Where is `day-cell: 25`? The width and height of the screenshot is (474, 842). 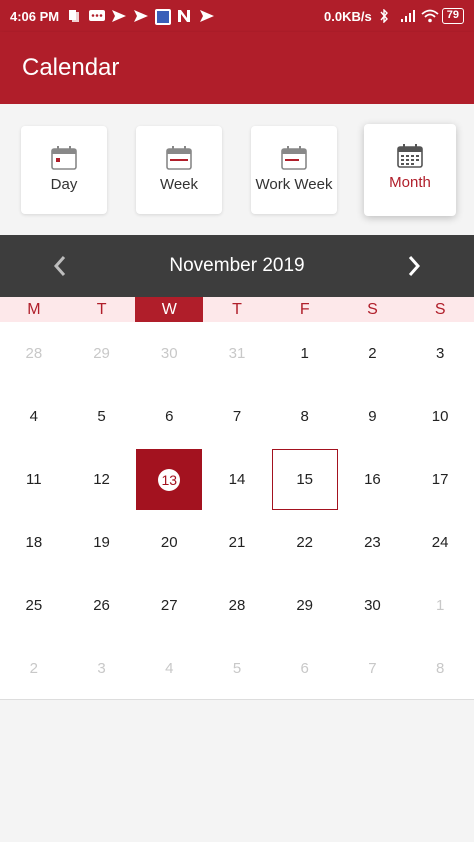
day-cell: 25 is located at coordinates (34, 605).